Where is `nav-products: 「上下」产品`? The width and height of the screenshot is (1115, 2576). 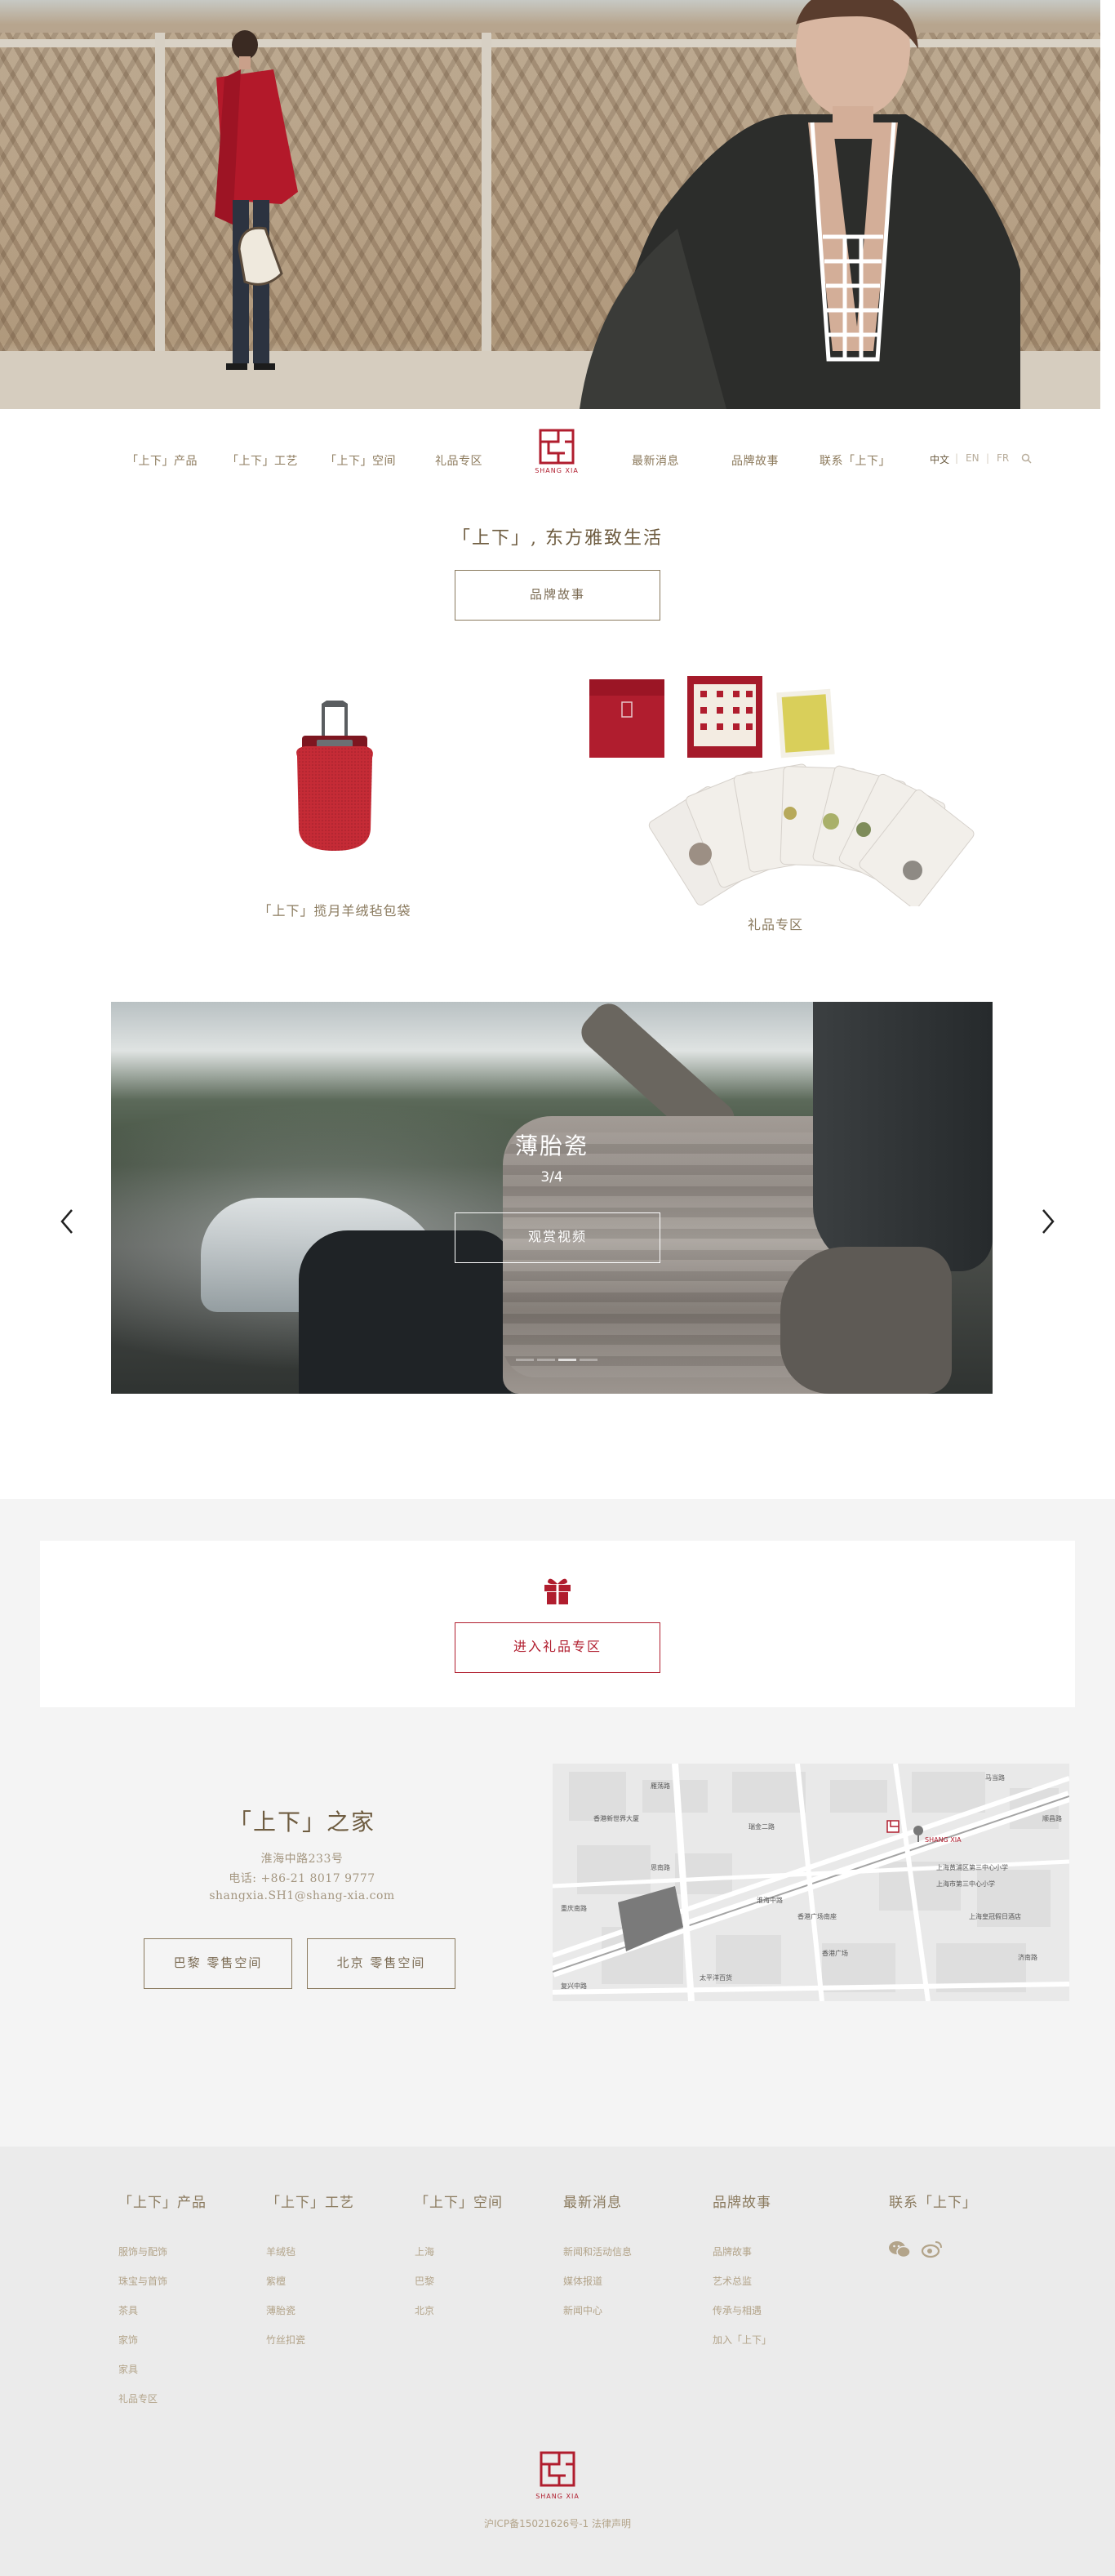 nav-products: 「上下」产品 is located at coordinates (162, 461).